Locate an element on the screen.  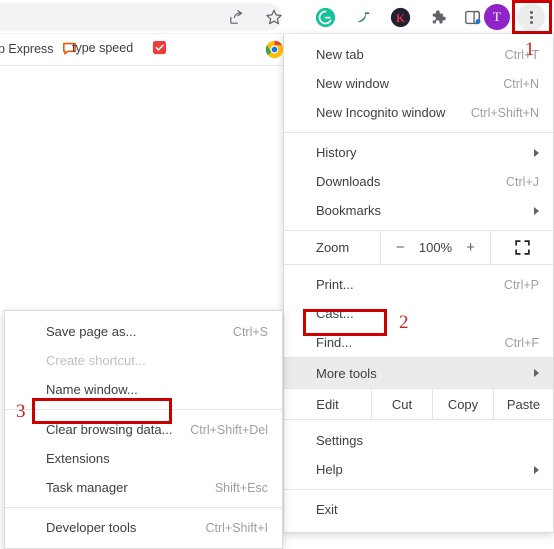
avatar-initial: T is located at coordinates (497, 16).